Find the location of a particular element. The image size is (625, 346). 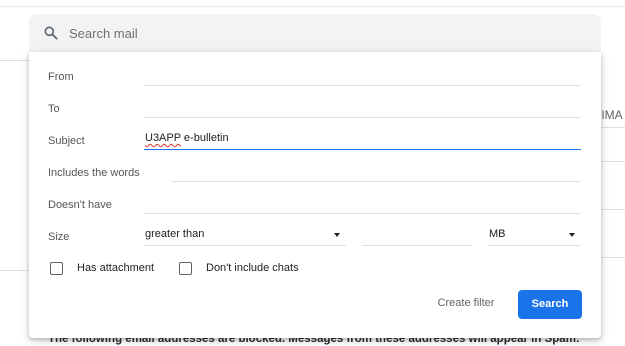

to-input is located at coordinates (362, 107).